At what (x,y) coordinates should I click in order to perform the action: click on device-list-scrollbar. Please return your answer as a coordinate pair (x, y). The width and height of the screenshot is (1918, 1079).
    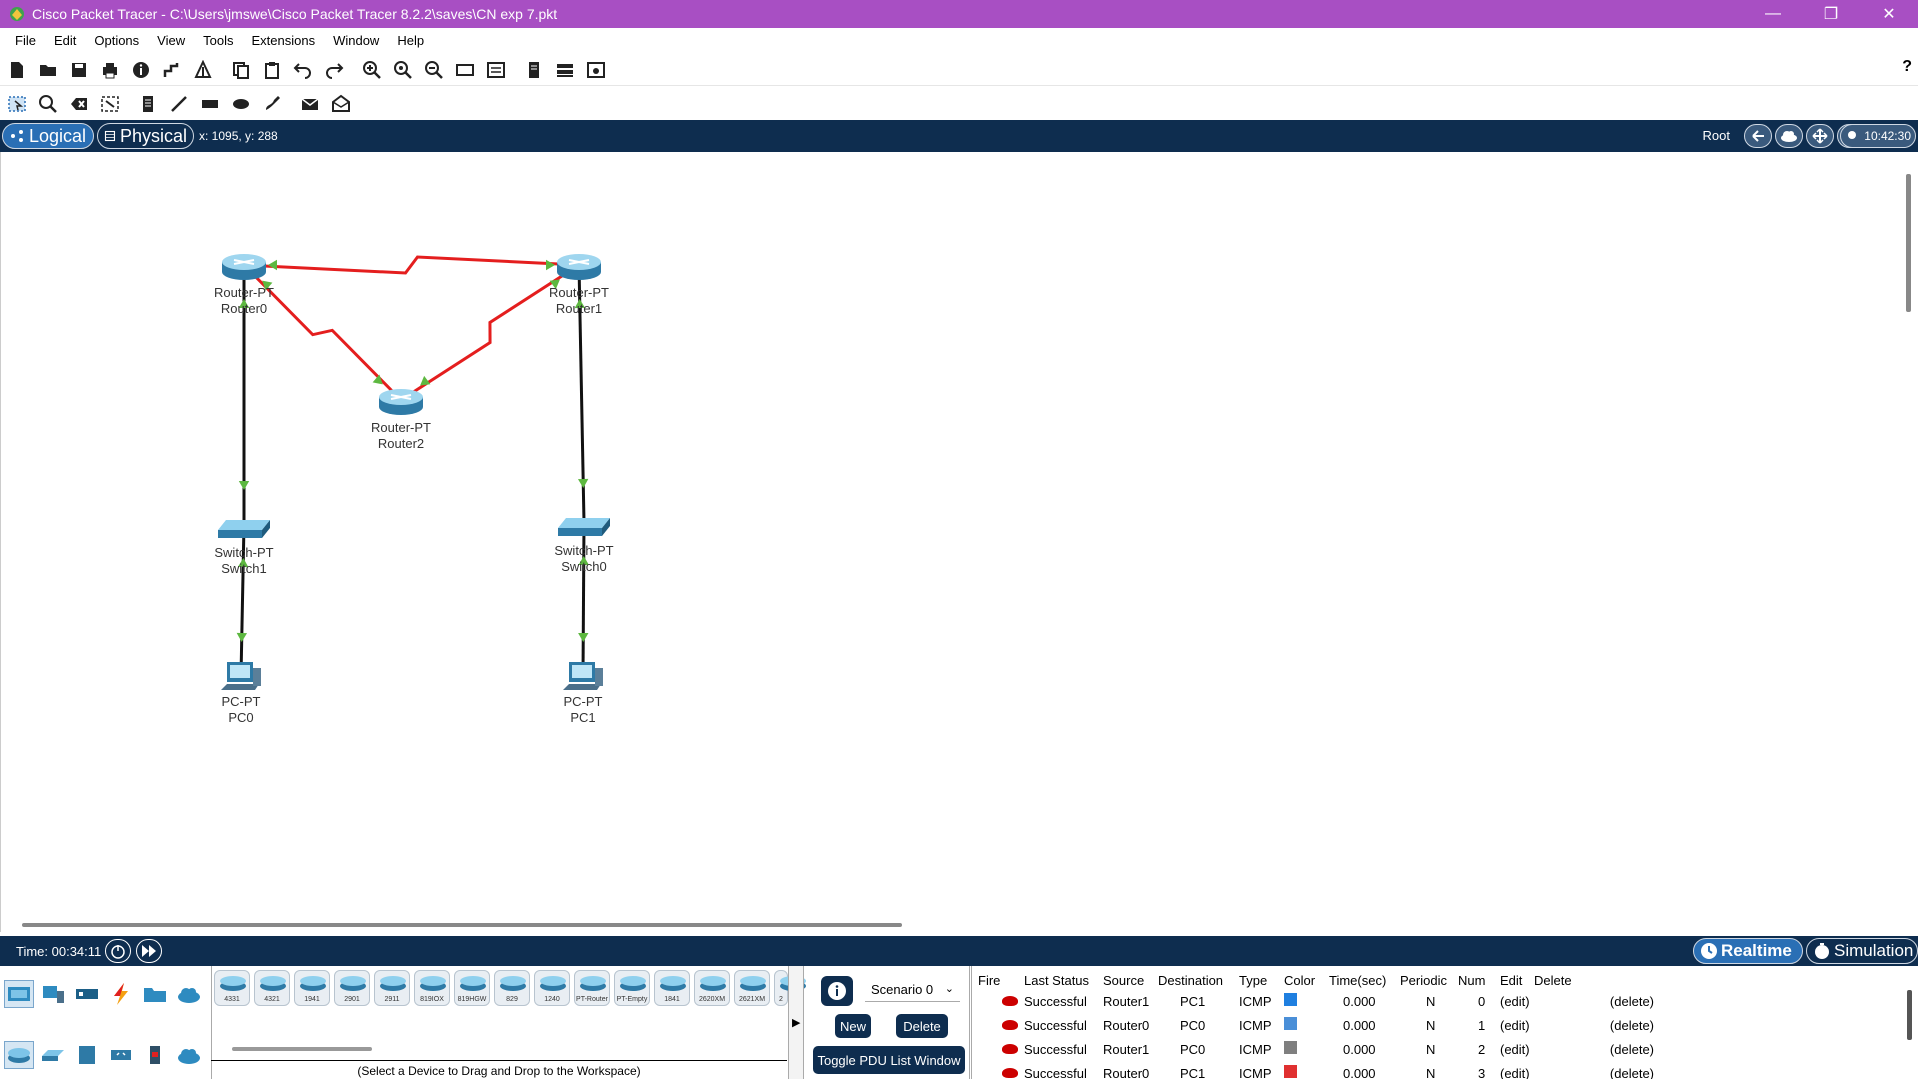
    Looking at the image, I should click on (302, 1049).